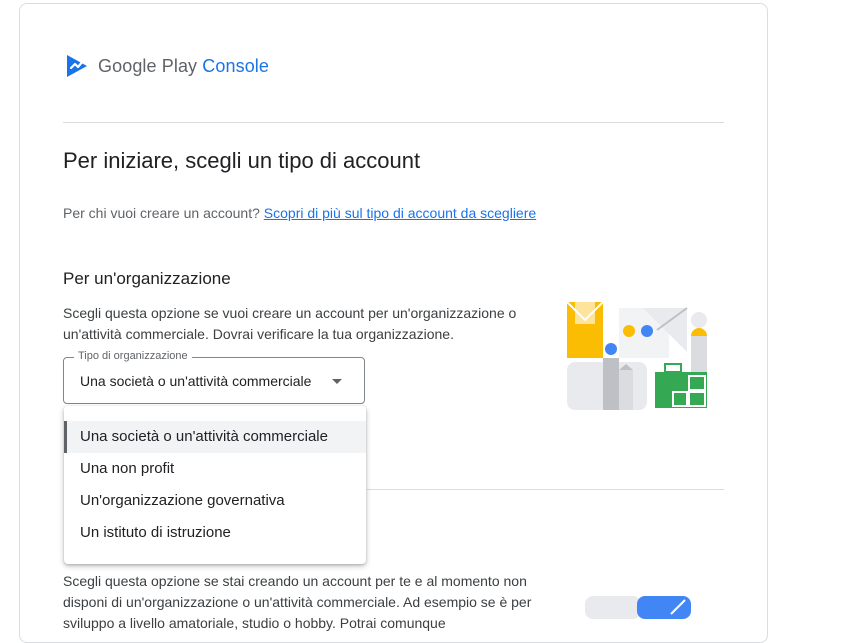  What do you see at coordinates (545, 489) in the screenshot?
I see `section-divider` at bounding box center [545, 489].